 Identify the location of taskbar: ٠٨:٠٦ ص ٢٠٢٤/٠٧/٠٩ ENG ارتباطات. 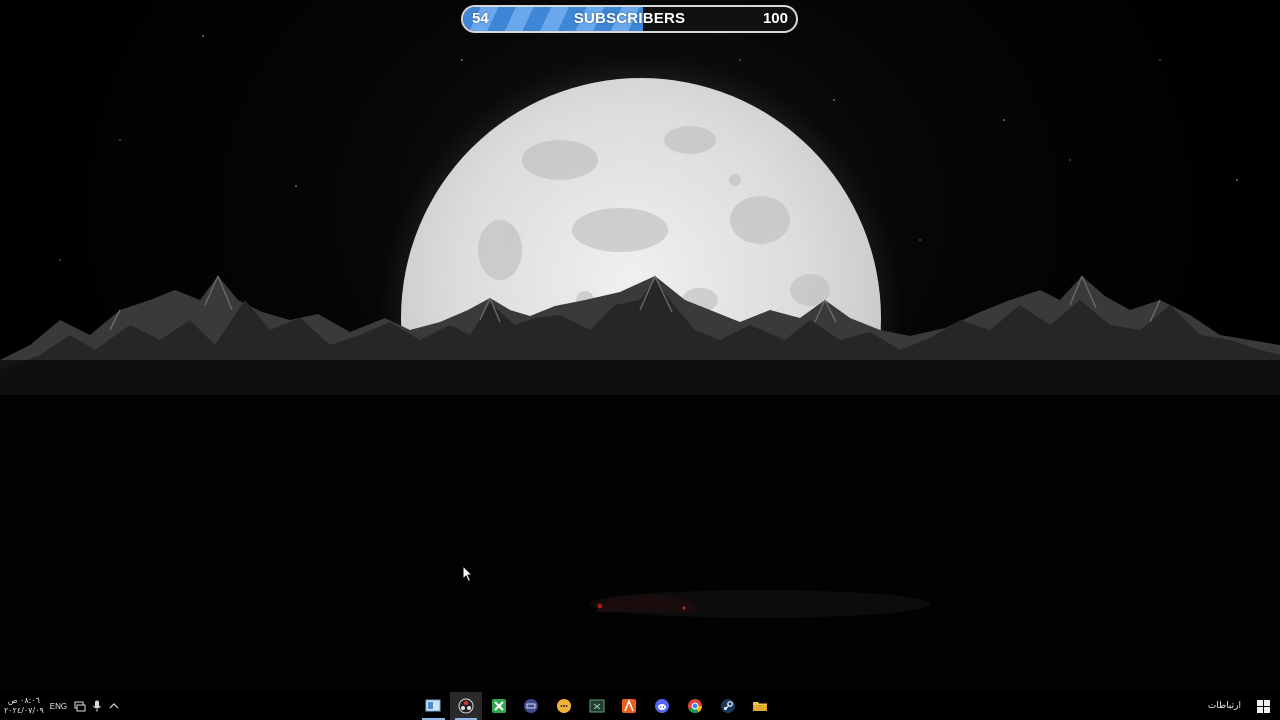
(640, 706).